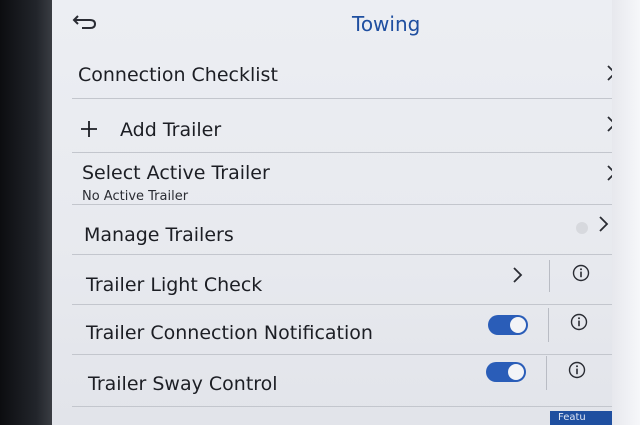 The height and width of the screenshot is (425, 640). What do you see at coordinates (26, 212) in the screenshot?
I see `display-bezel-left` at bounding box center [26, 212].